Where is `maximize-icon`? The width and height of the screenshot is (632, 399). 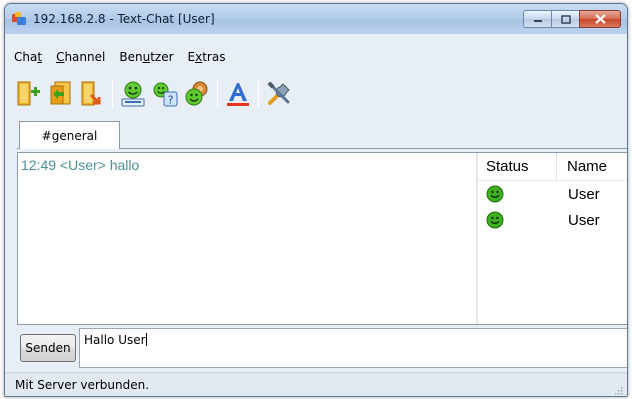
maximize-icon is located at coordinates (565, 19).